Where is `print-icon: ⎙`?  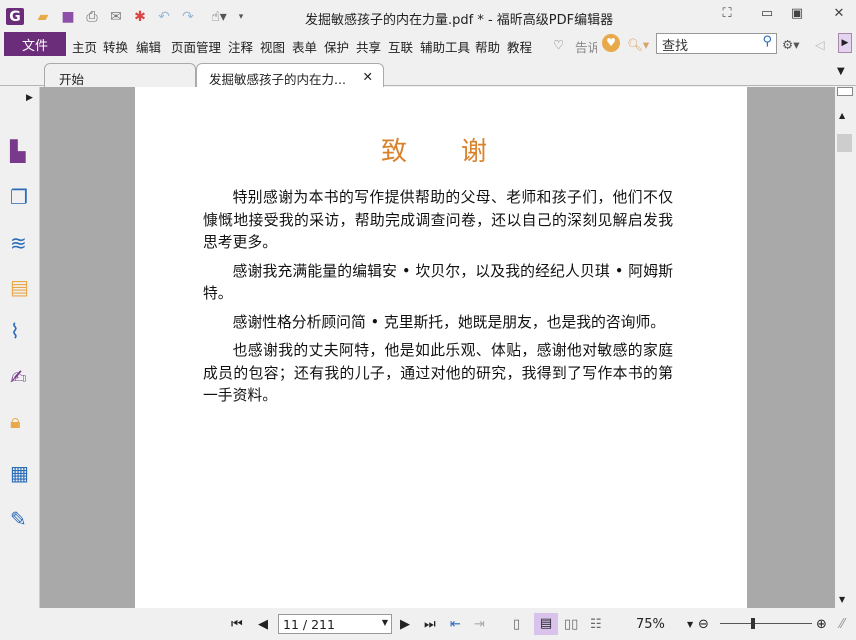
print-icon: ⎙ is located at coordinates (92, 16).